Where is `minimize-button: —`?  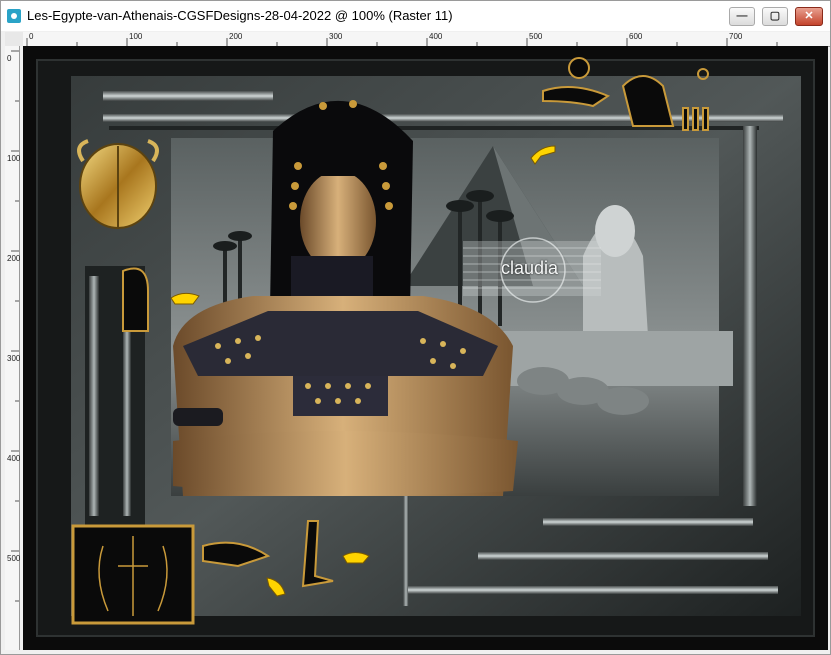 minimize-button: — is located at coordinates (742, 16).